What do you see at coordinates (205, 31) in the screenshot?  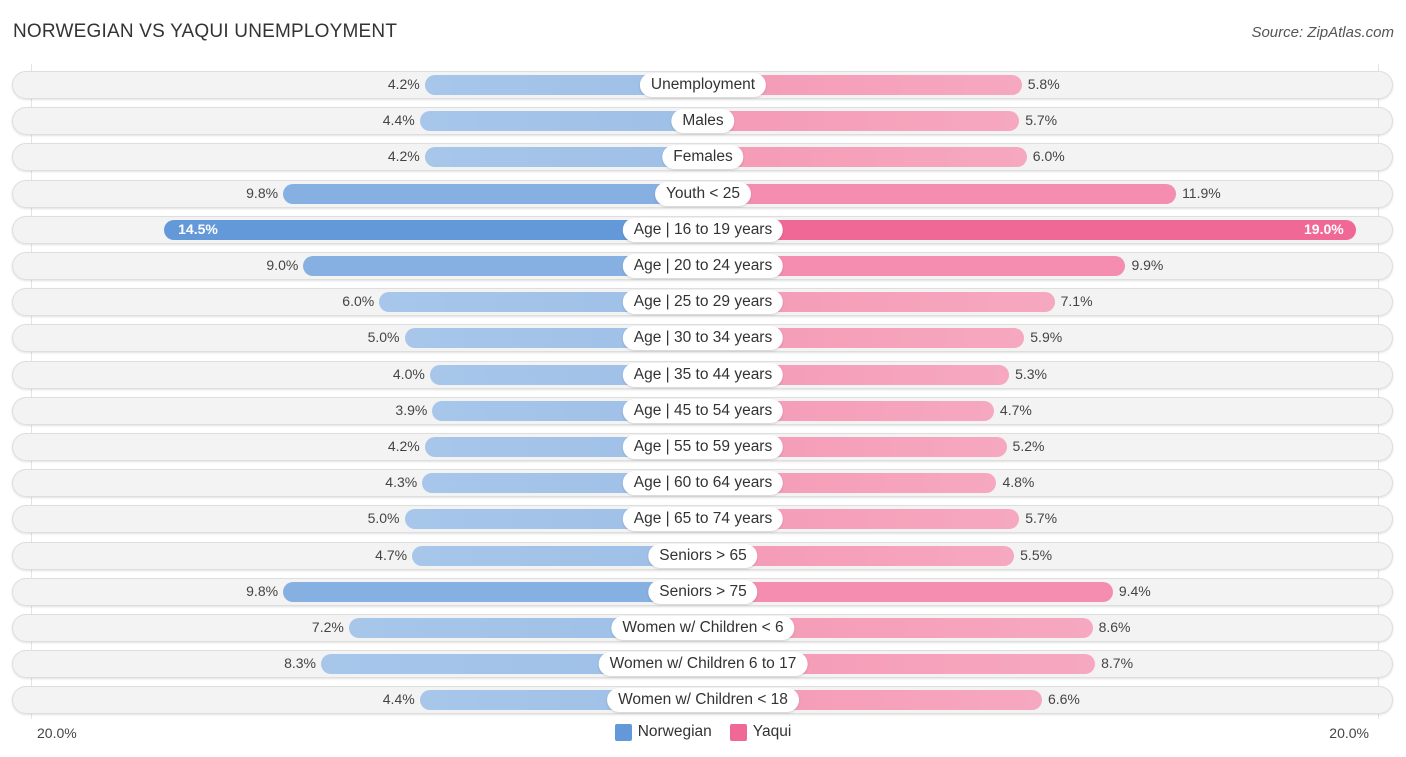 I see `chart-title: NORWEGIAN VS YAQUI UNEMPLOYMENT` at bounding box center [205, 31].